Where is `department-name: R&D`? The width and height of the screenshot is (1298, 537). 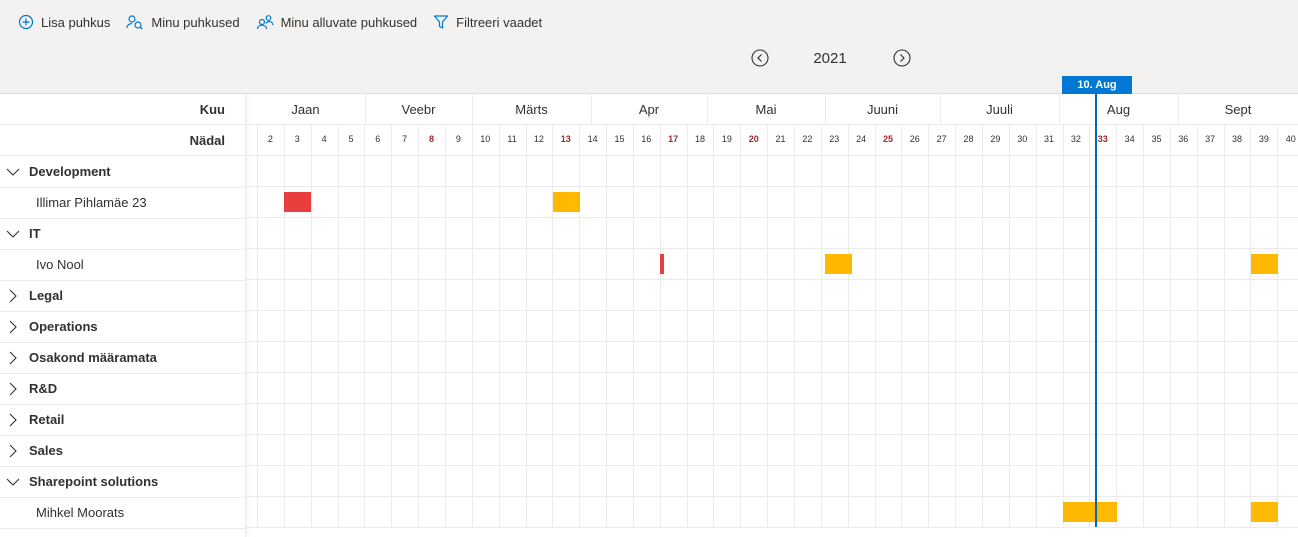 department-name: R&D is located at coordinates (43, 388).